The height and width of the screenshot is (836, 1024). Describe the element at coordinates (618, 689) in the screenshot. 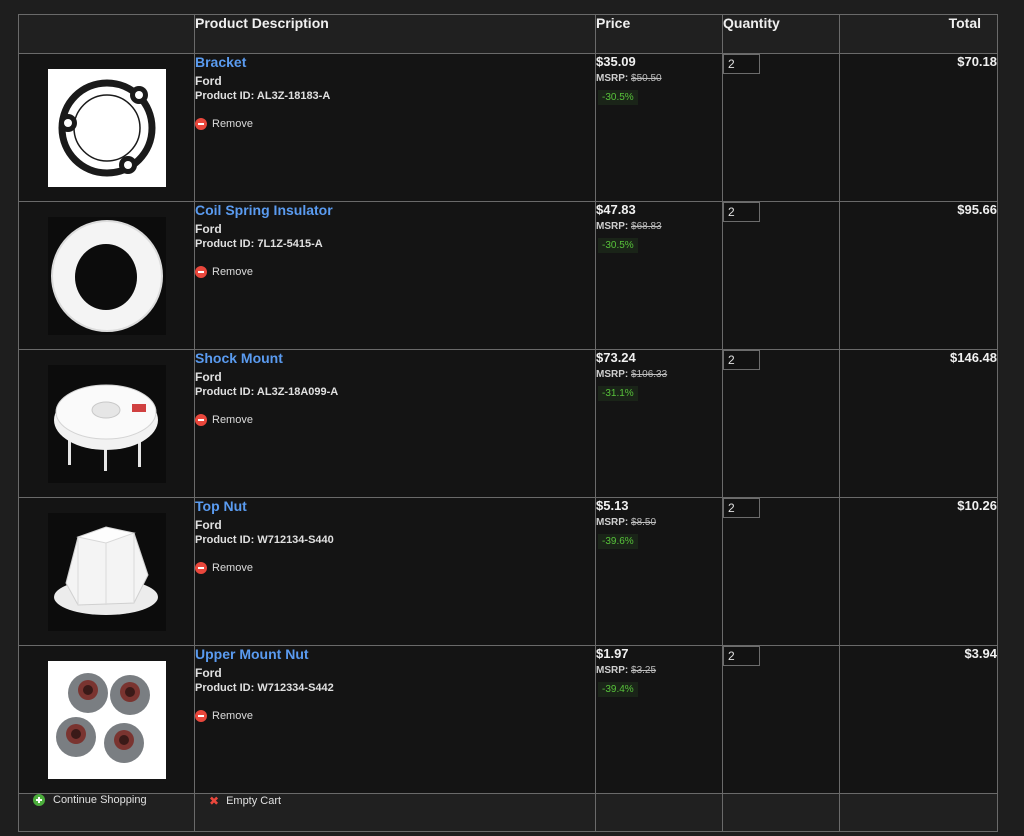

I see `discount-badge: -39.4%` at that location.